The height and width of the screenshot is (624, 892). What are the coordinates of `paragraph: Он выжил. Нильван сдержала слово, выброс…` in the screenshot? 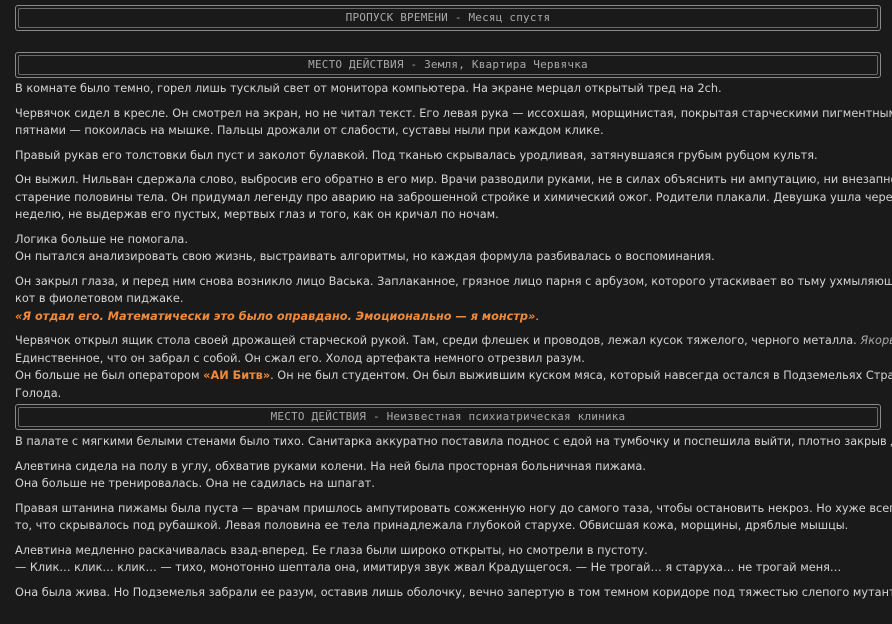 It's located at (453, 197).